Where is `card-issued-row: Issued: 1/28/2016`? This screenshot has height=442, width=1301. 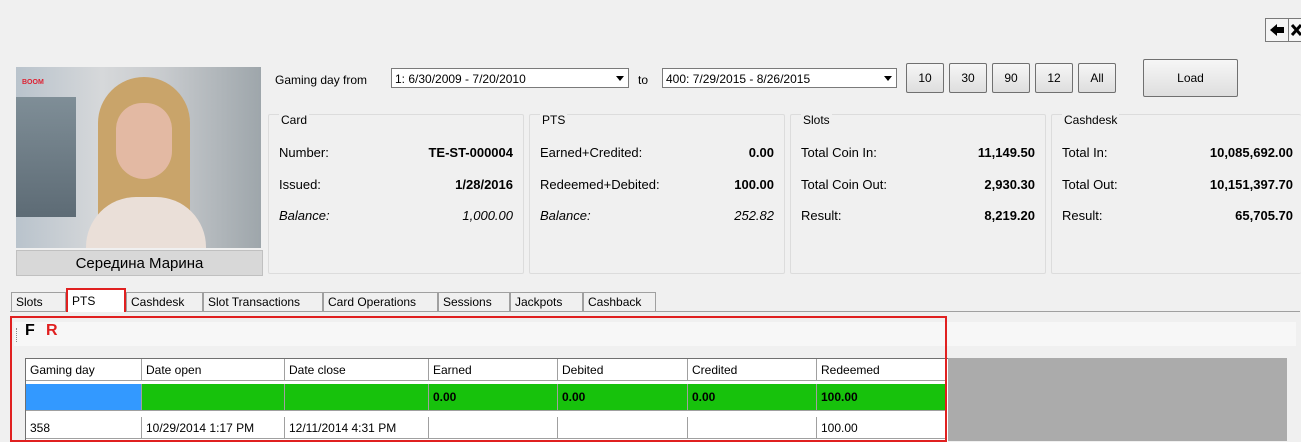
card-issued-row: Issued: 1/28/2016 is located at coordinates (396, 185).